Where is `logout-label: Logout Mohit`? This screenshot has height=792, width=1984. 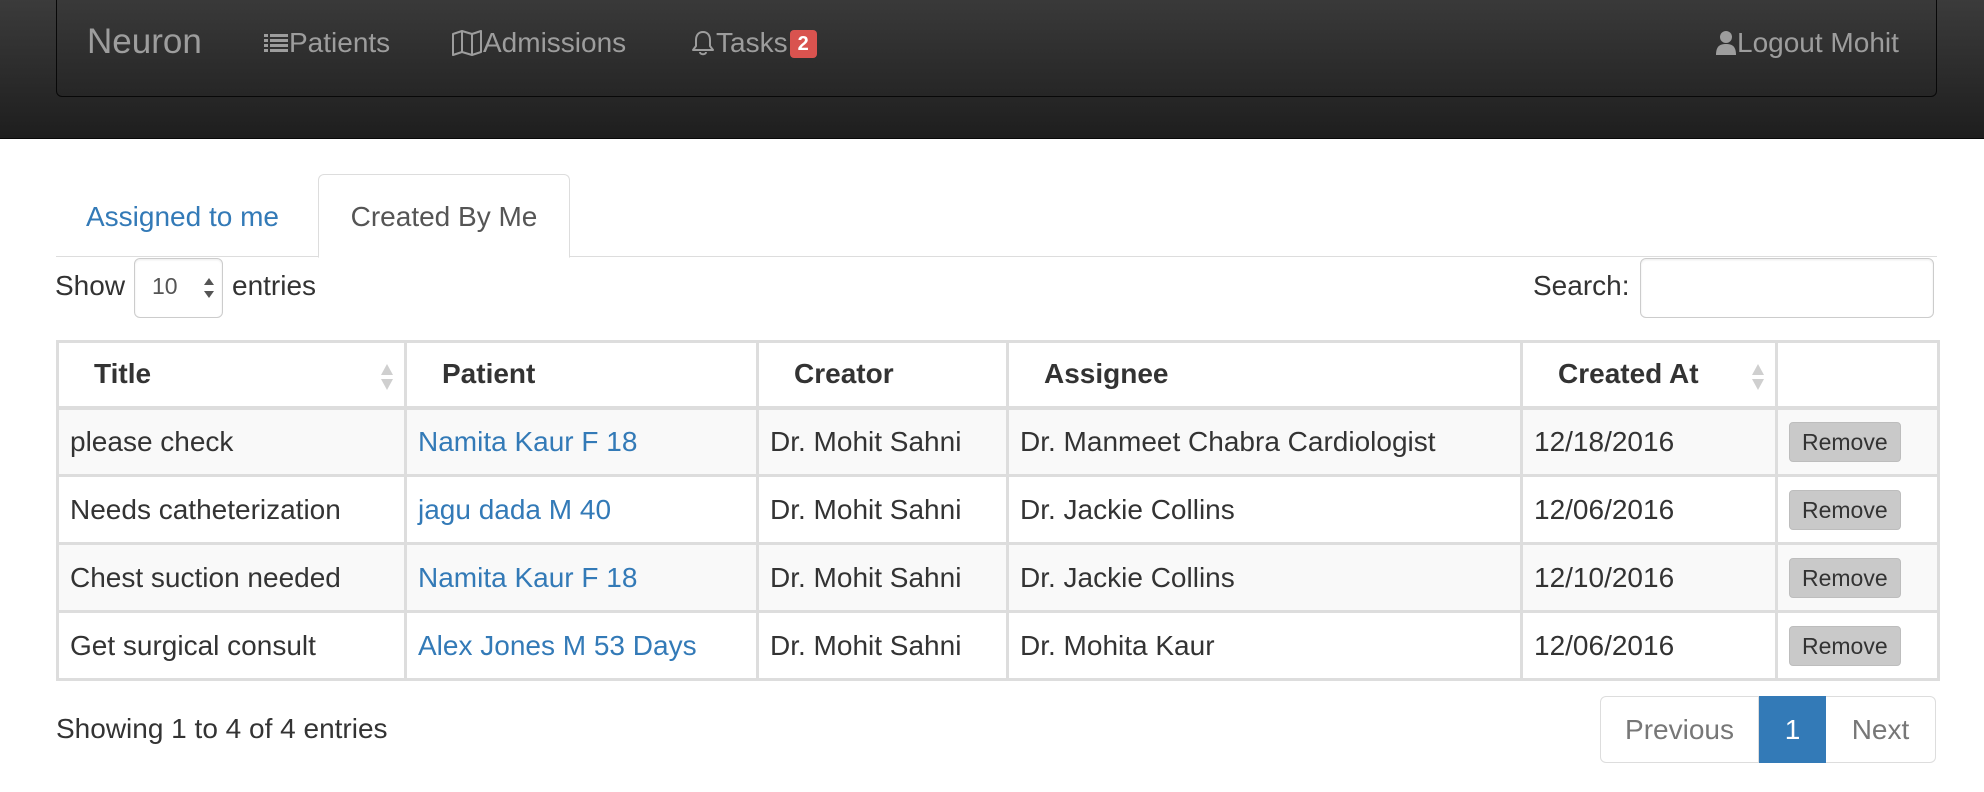
logout-label: Logout Mohit is located at coordinates (1818, 42).